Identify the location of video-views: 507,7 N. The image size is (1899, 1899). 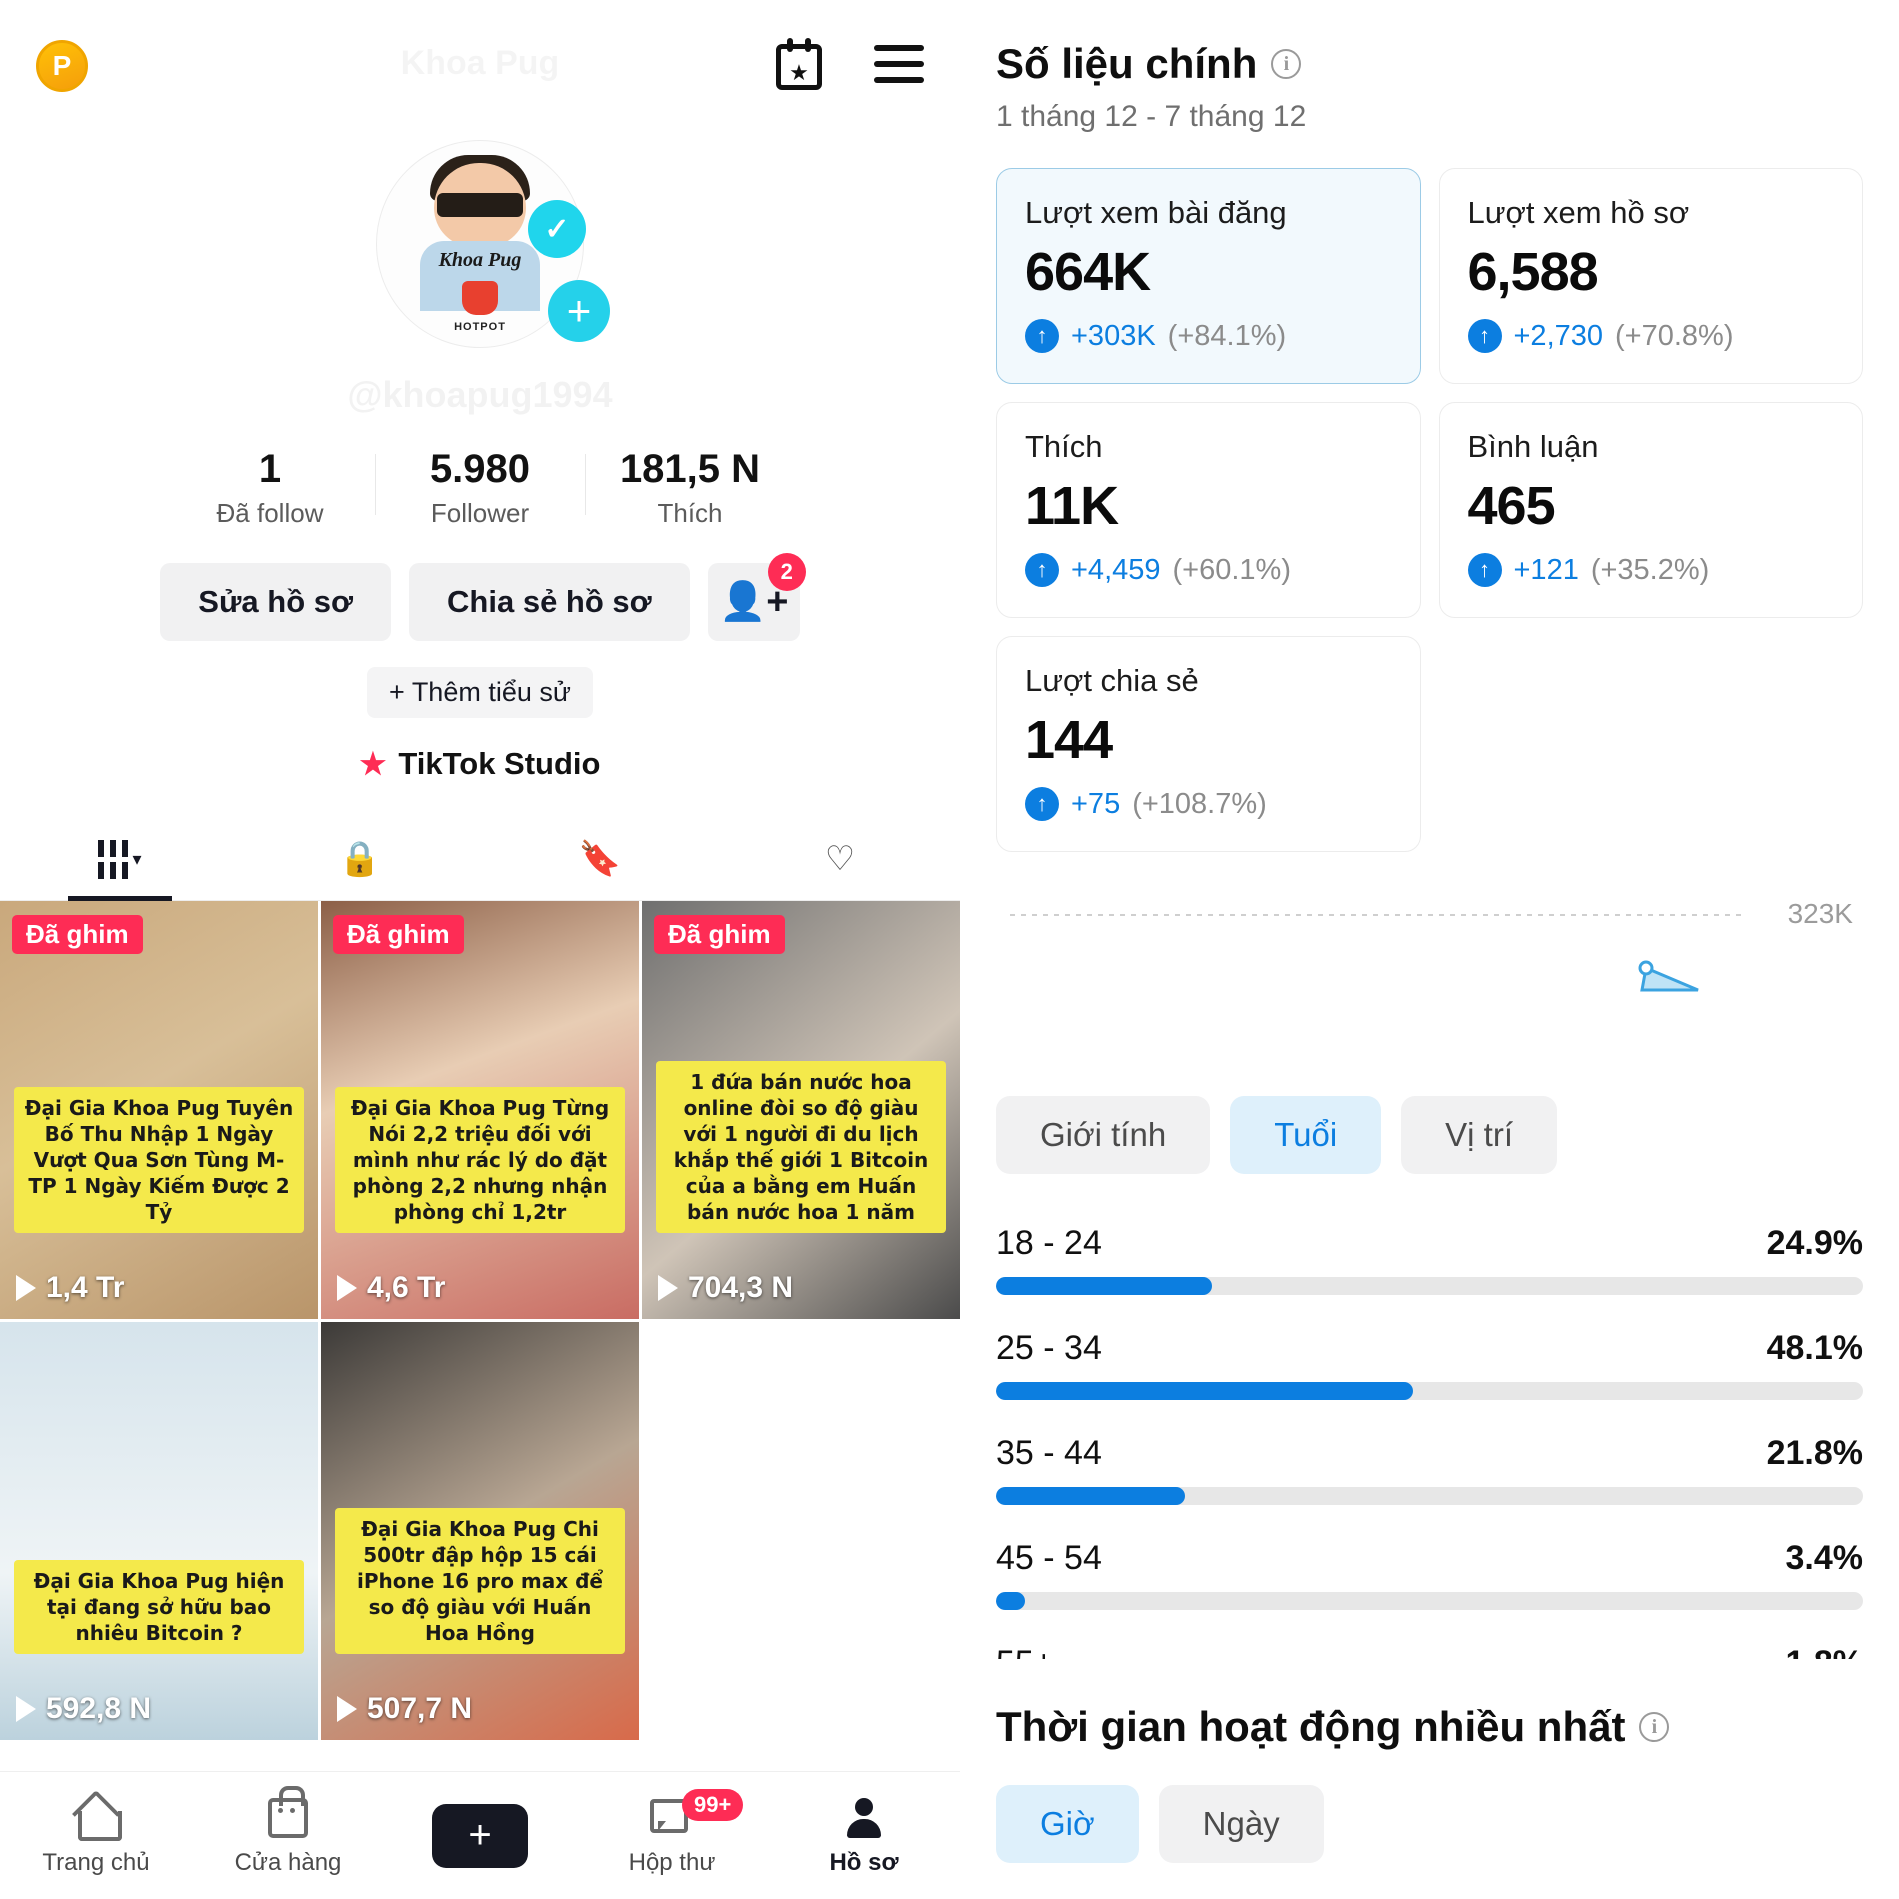
(404, 1709).